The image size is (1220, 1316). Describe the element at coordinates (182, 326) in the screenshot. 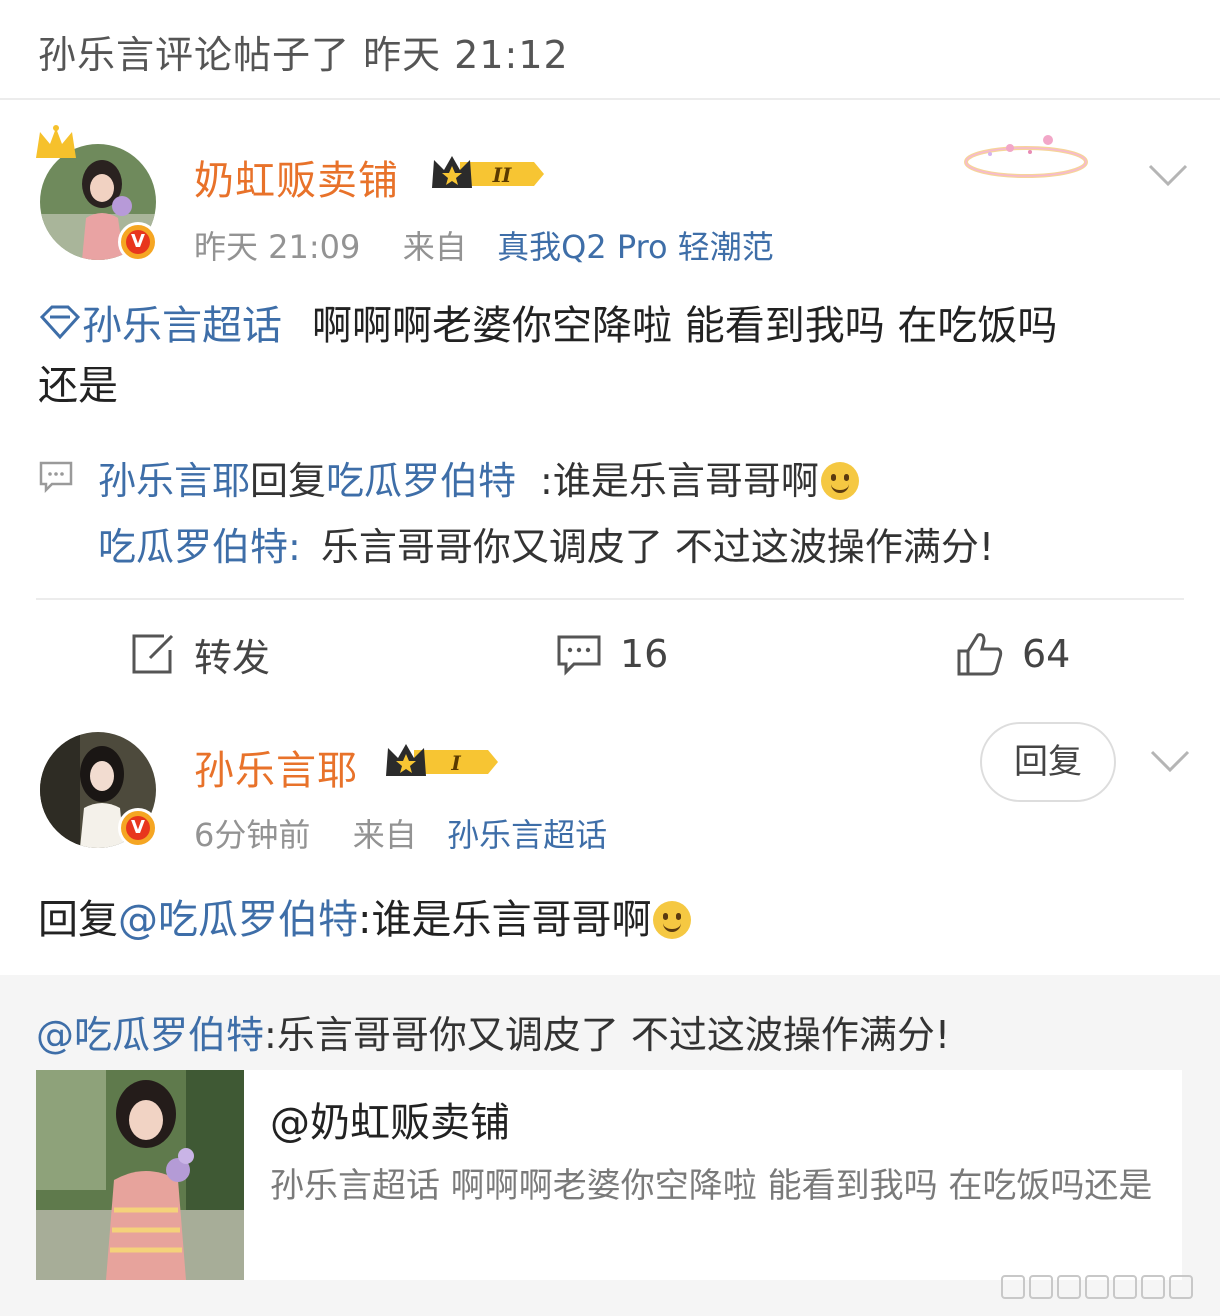

I see `topic-link: 孙乐言超话` at that location.